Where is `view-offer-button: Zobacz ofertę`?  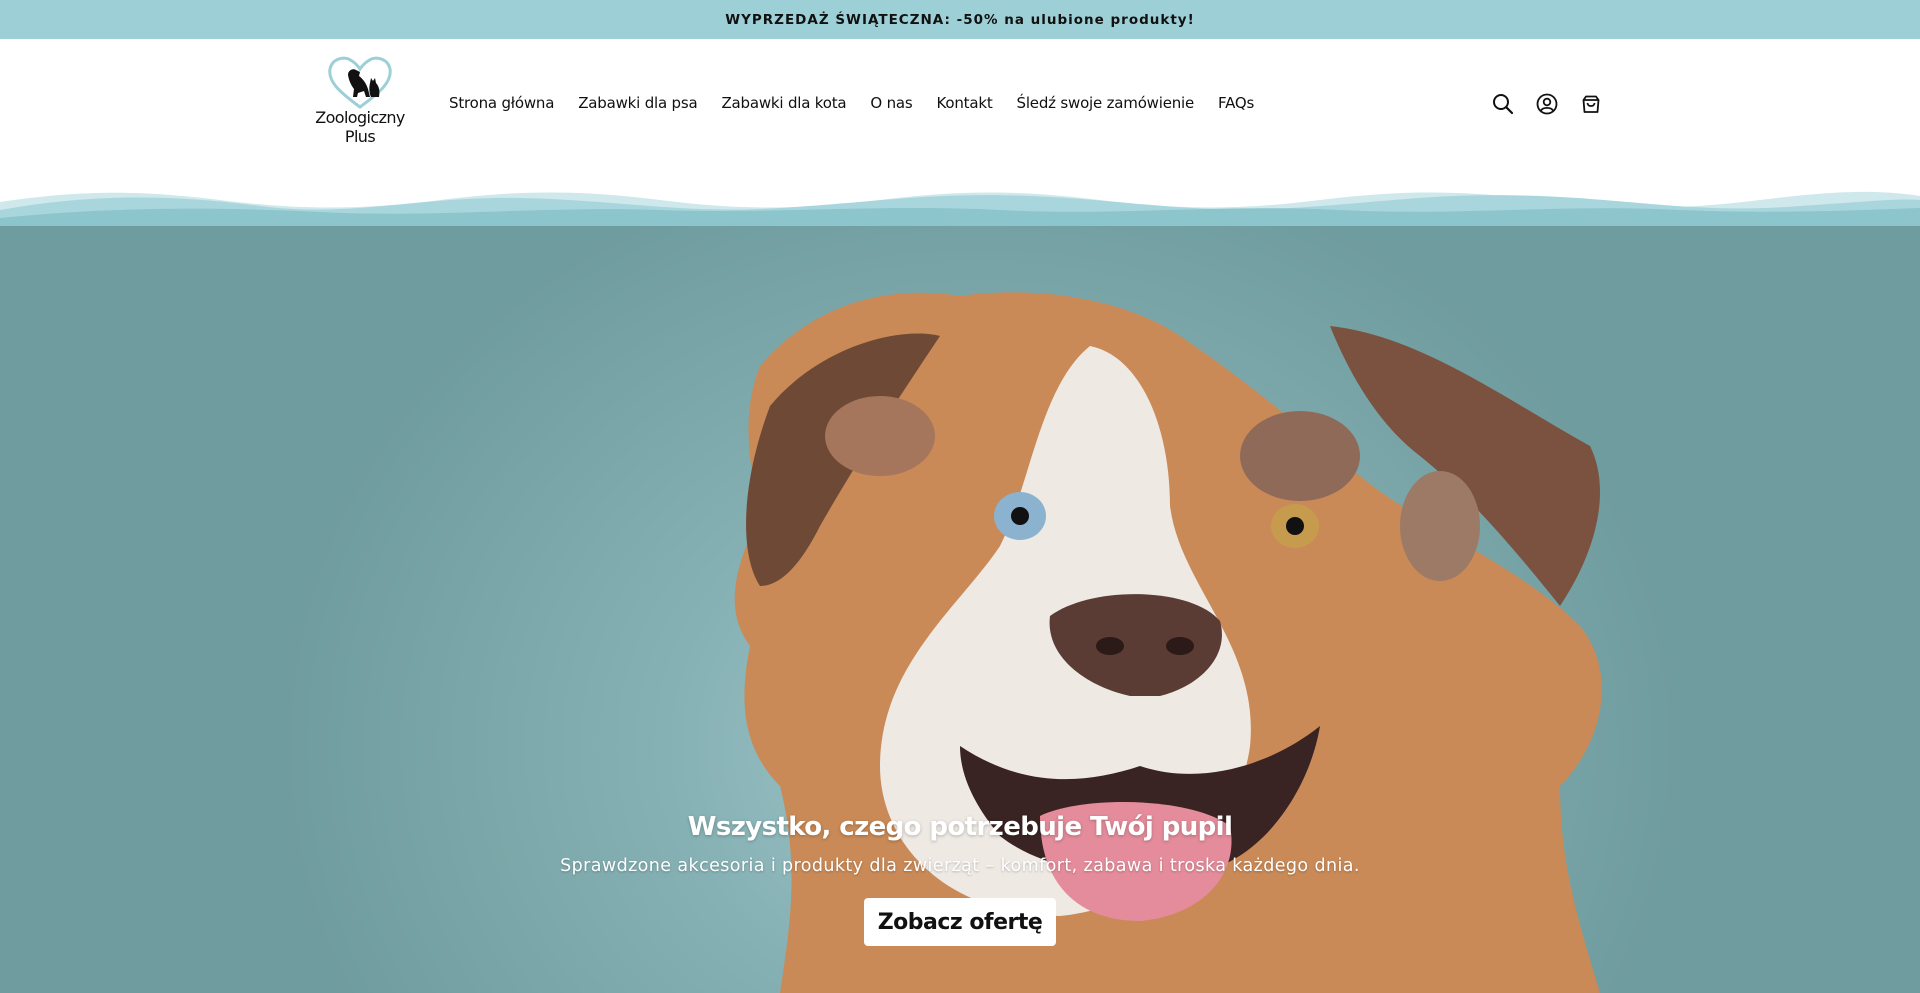 view-offer-button: Zobacz ofertę is located at coordinates (960, 922).